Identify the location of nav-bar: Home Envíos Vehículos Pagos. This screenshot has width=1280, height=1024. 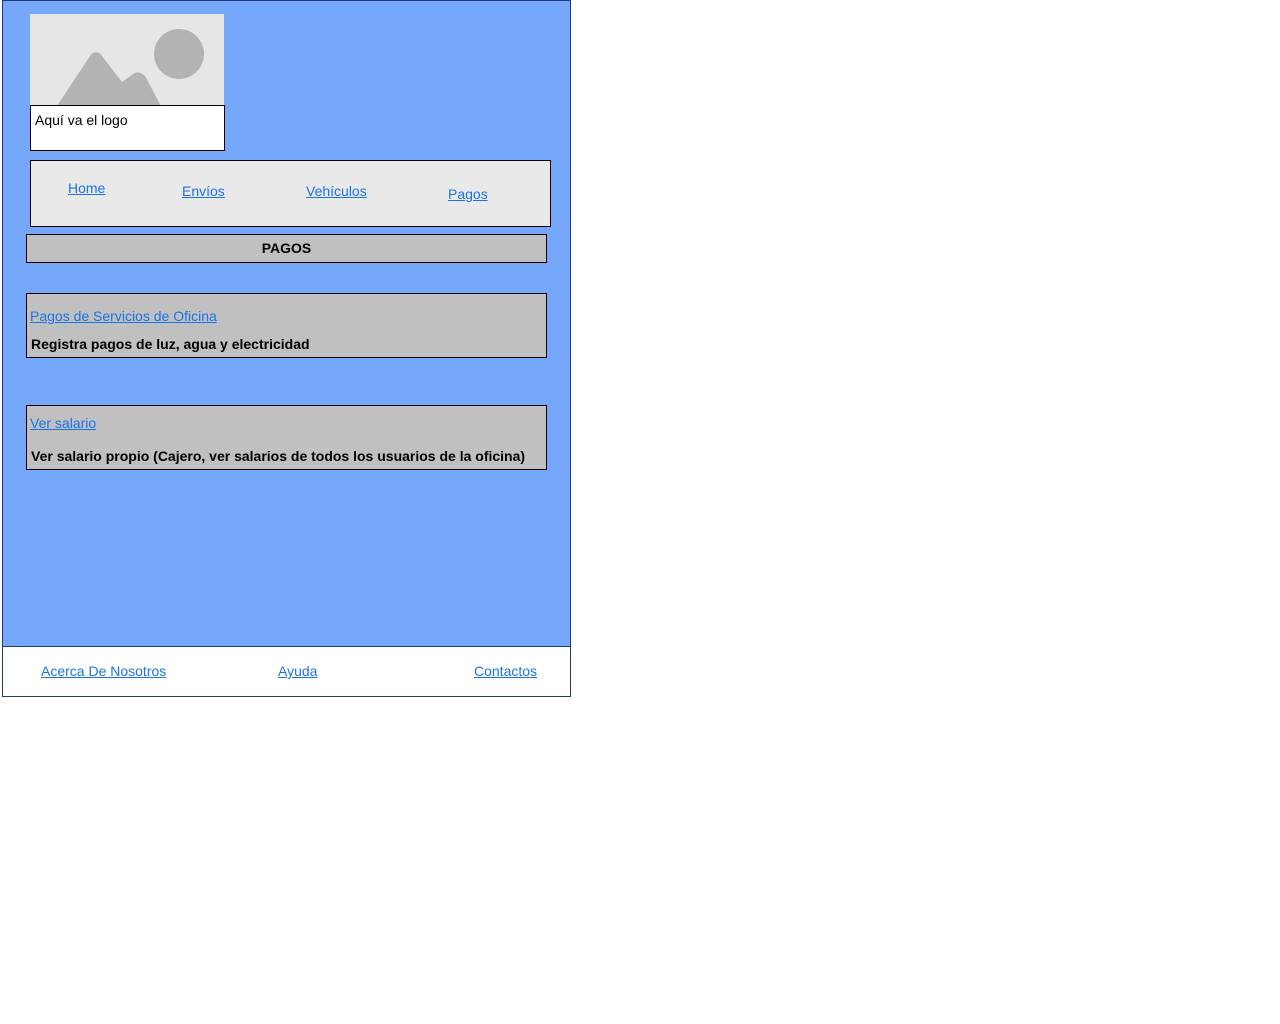
(290, 193).